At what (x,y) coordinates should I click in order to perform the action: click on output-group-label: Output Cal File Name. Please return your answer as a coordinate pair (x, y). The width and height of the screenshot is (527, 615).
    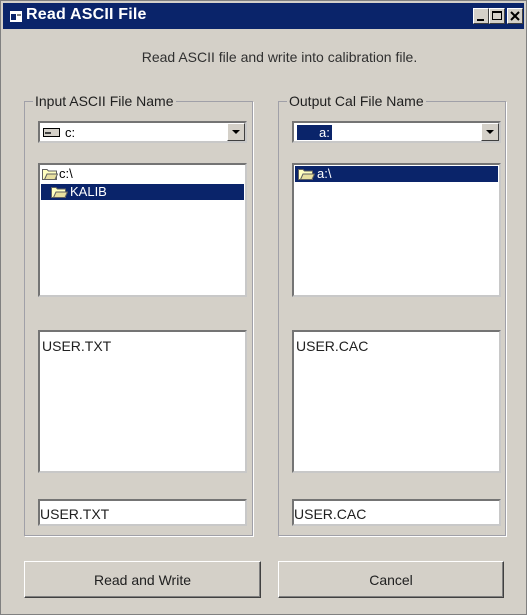
    Looking at the image, I should click on (356, 101).